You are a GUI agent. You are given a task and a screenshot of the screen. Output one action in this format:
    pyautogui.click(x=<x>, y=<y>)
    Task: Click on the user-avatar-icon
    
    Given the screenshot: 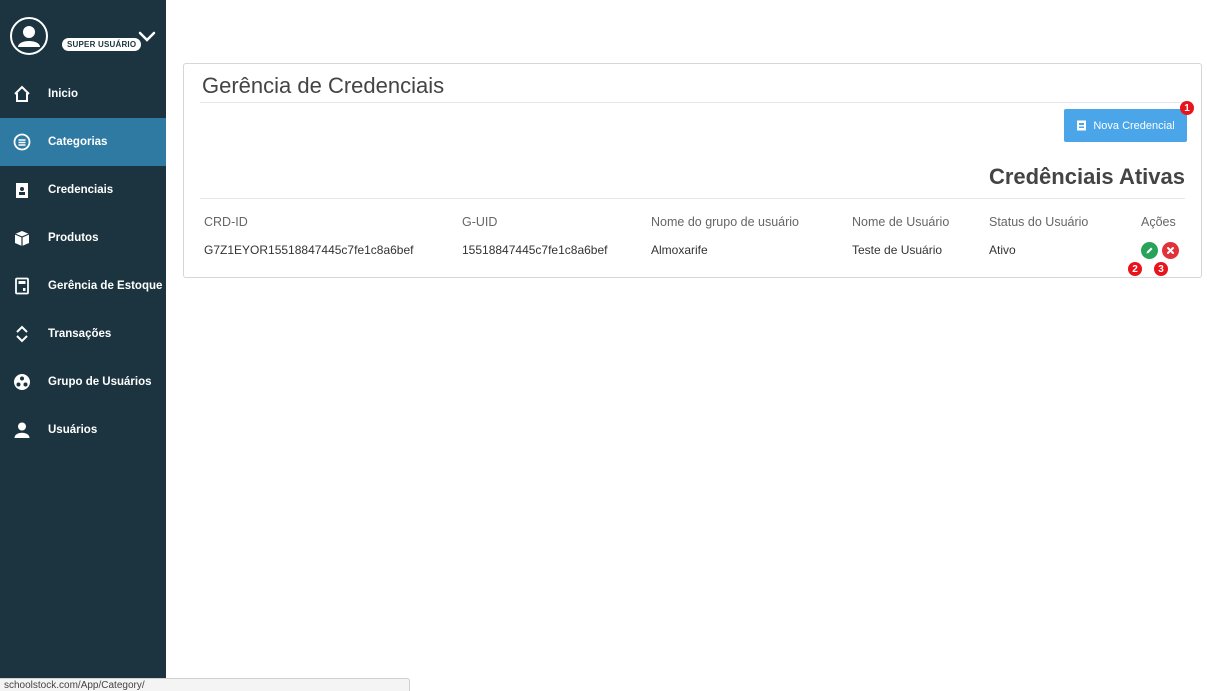 What is the action you would take?
    pyautogui.click(x=29, y=36)
    